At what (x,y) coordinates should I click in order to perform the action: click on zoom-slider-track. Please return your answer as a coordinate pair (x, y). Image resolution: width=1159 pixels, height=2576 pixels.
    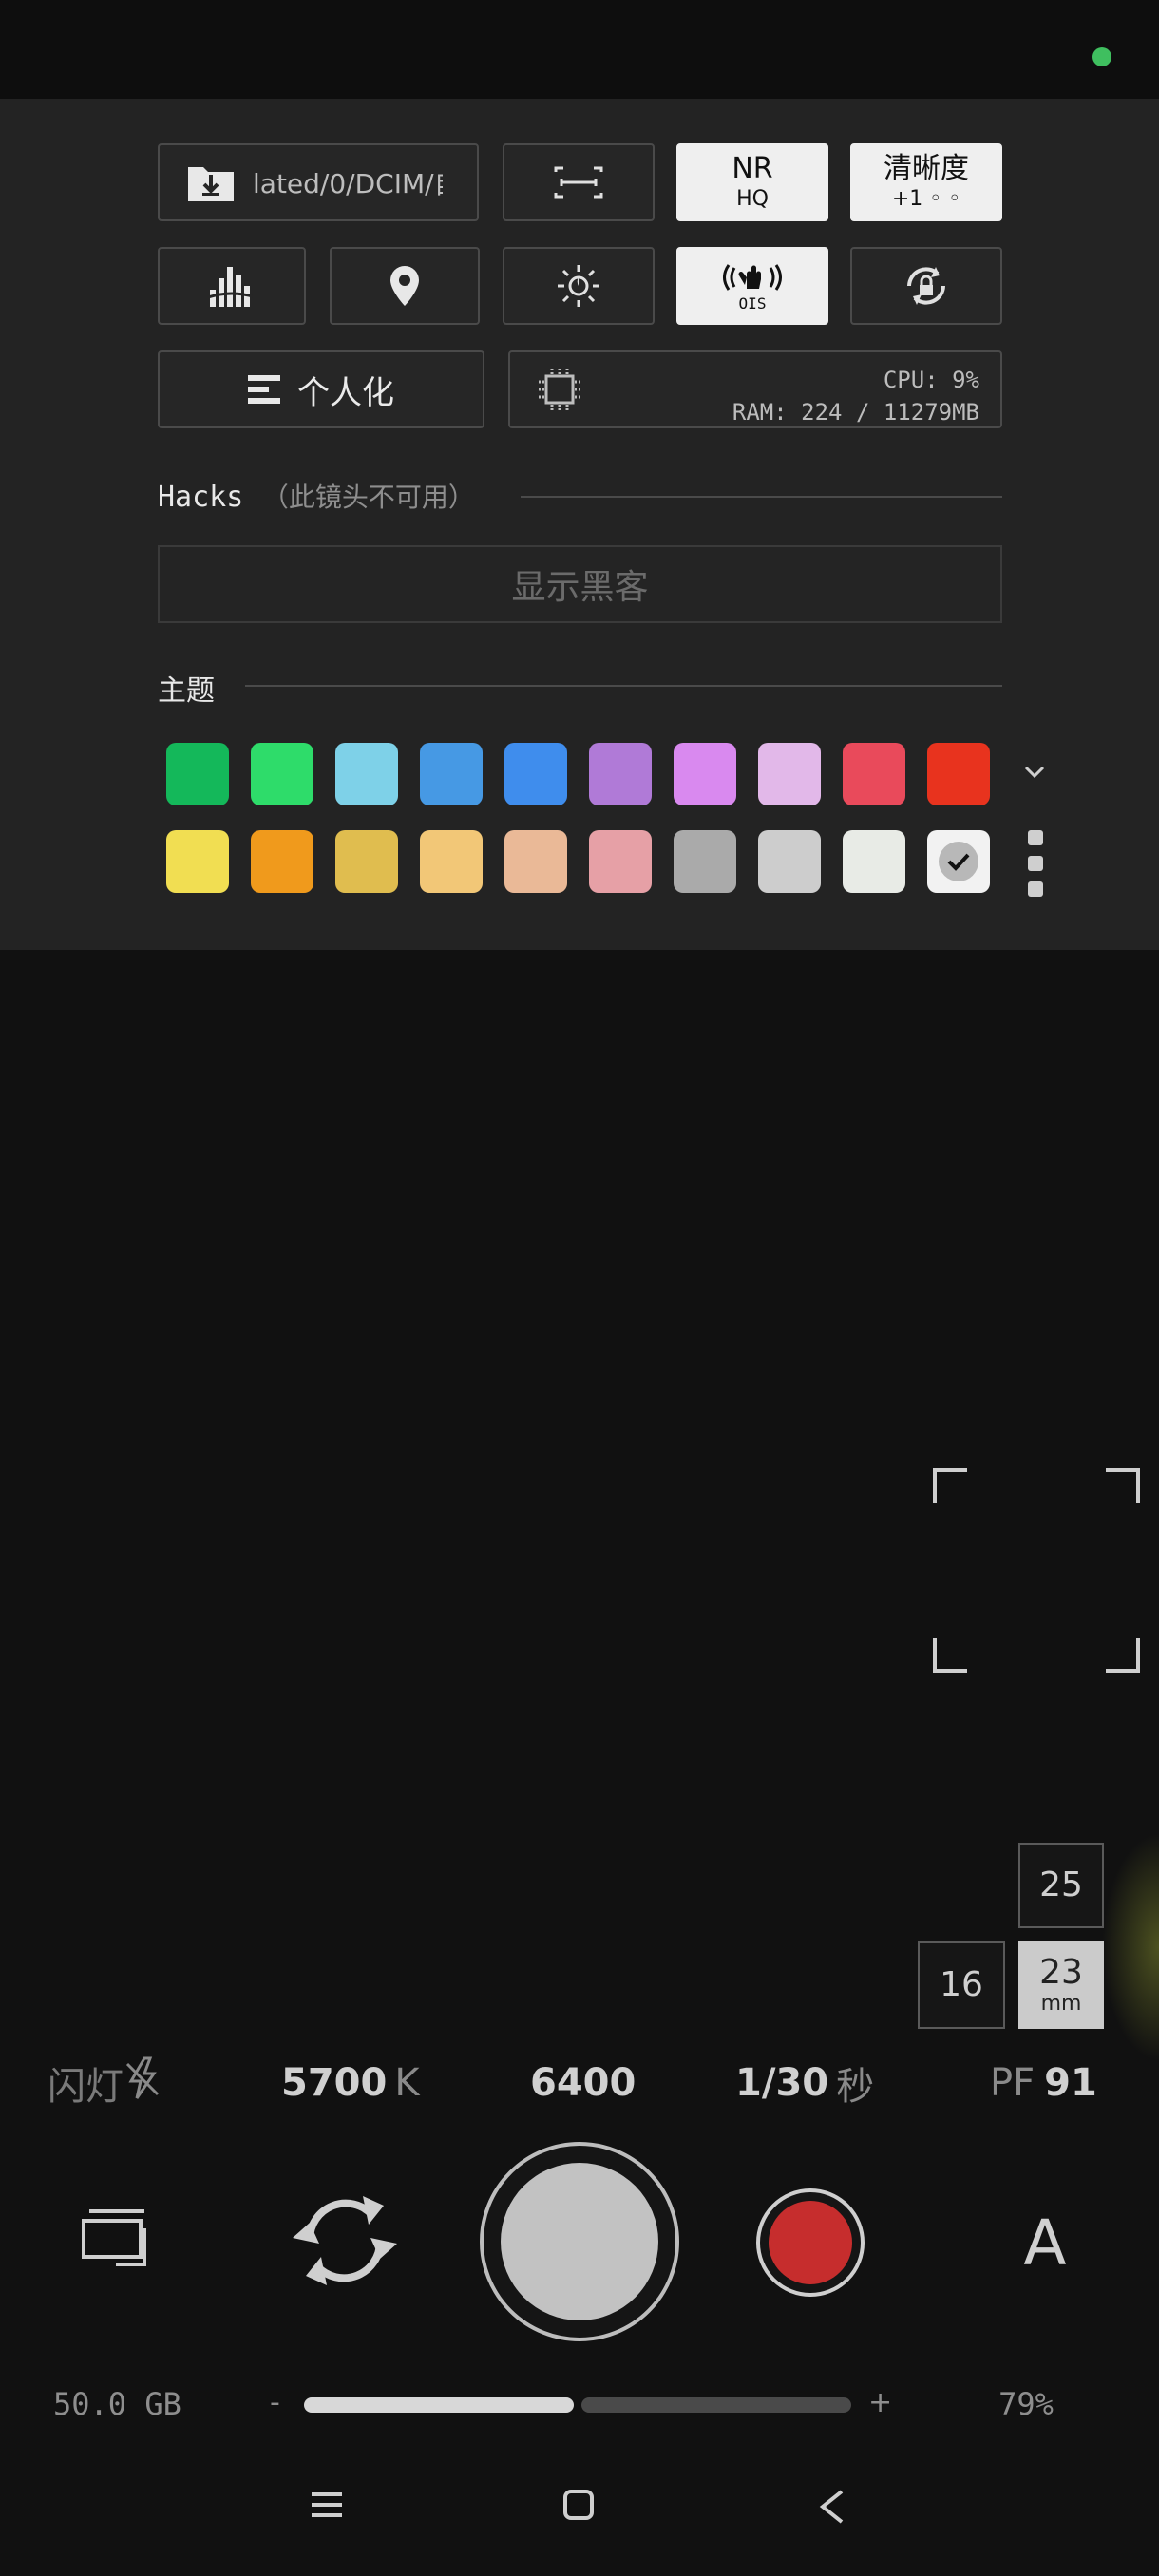
    Looking at the image, I should click on (716, 2405).